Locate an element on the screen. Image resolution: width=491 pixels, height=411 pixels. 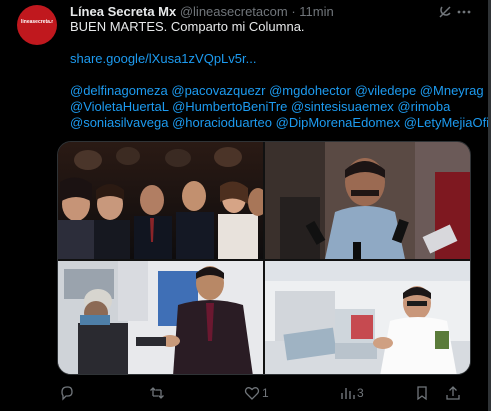
like-count: 1 is located at coordinates (265, 393).